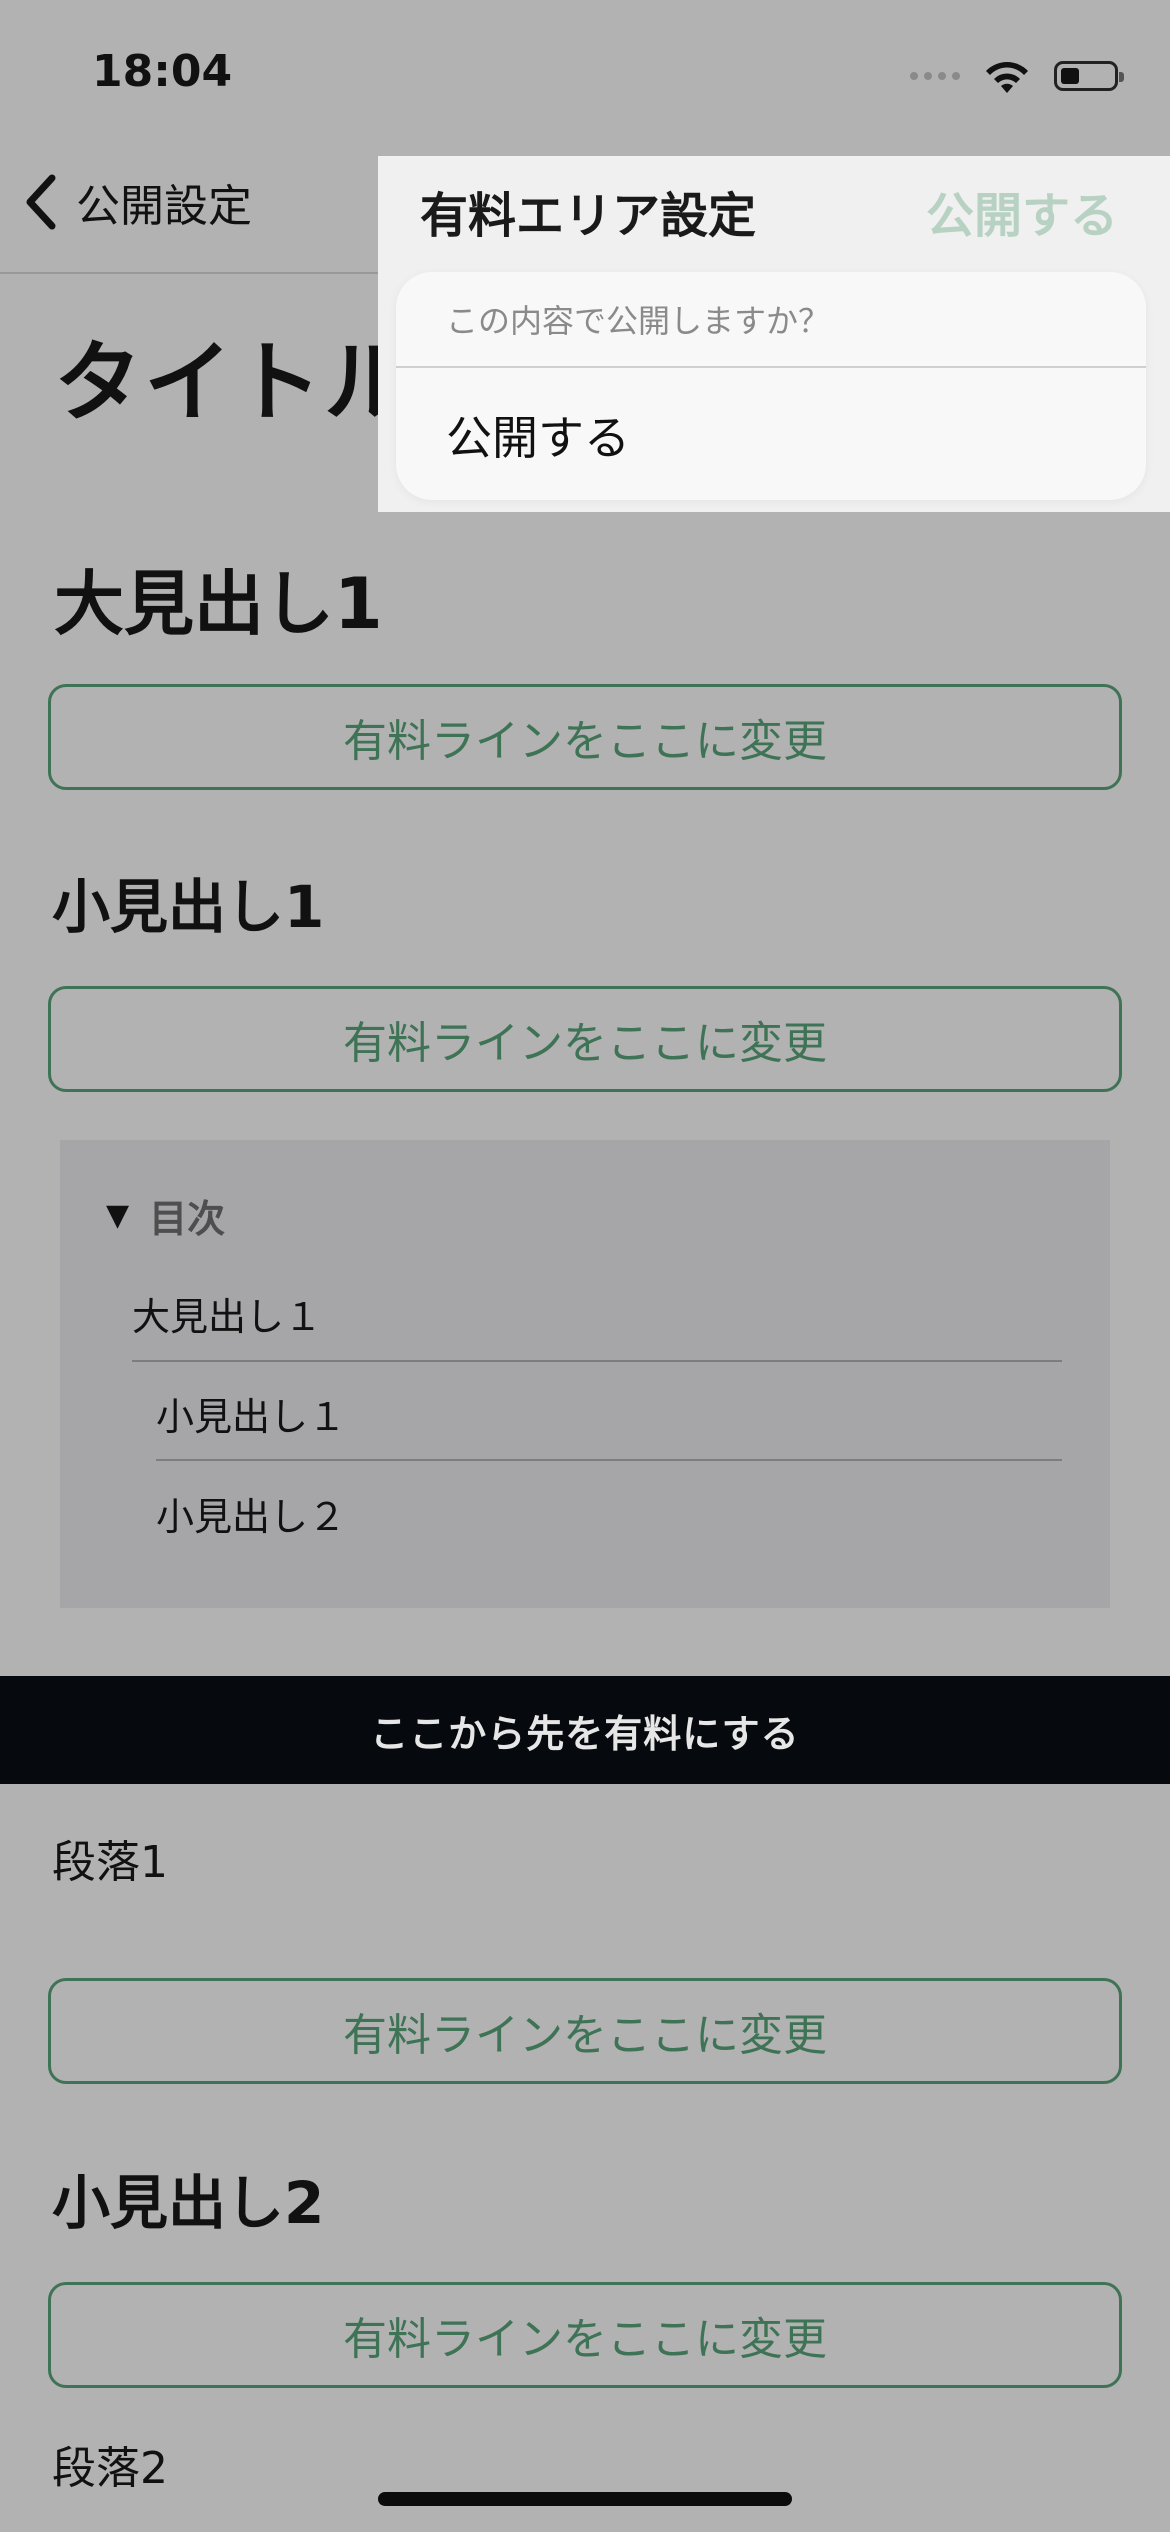 The width and height of the screenshot is (1170, 2532). What do you see at coordinates (218, 604) in the screenshot?
I see `heading-large-1: 大見出し1` at bounding box center [218, 604].